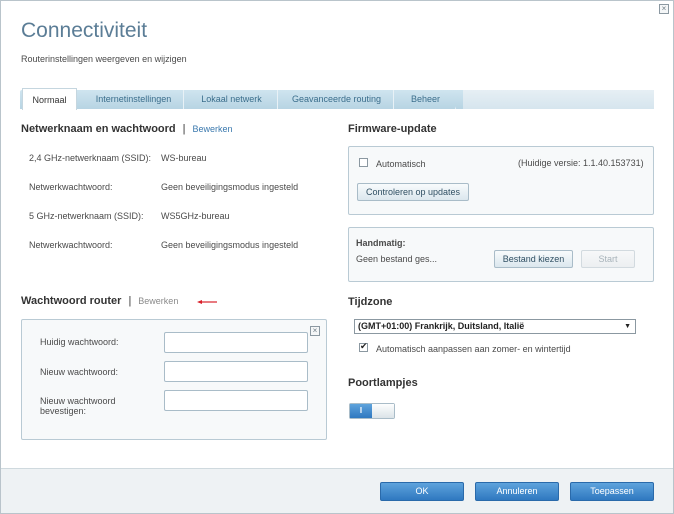 The image size is (674, 514). What do you see at coordinates (236, 371) in the screenshot?
I see `new-password-input` at bounding box center [236, 371].